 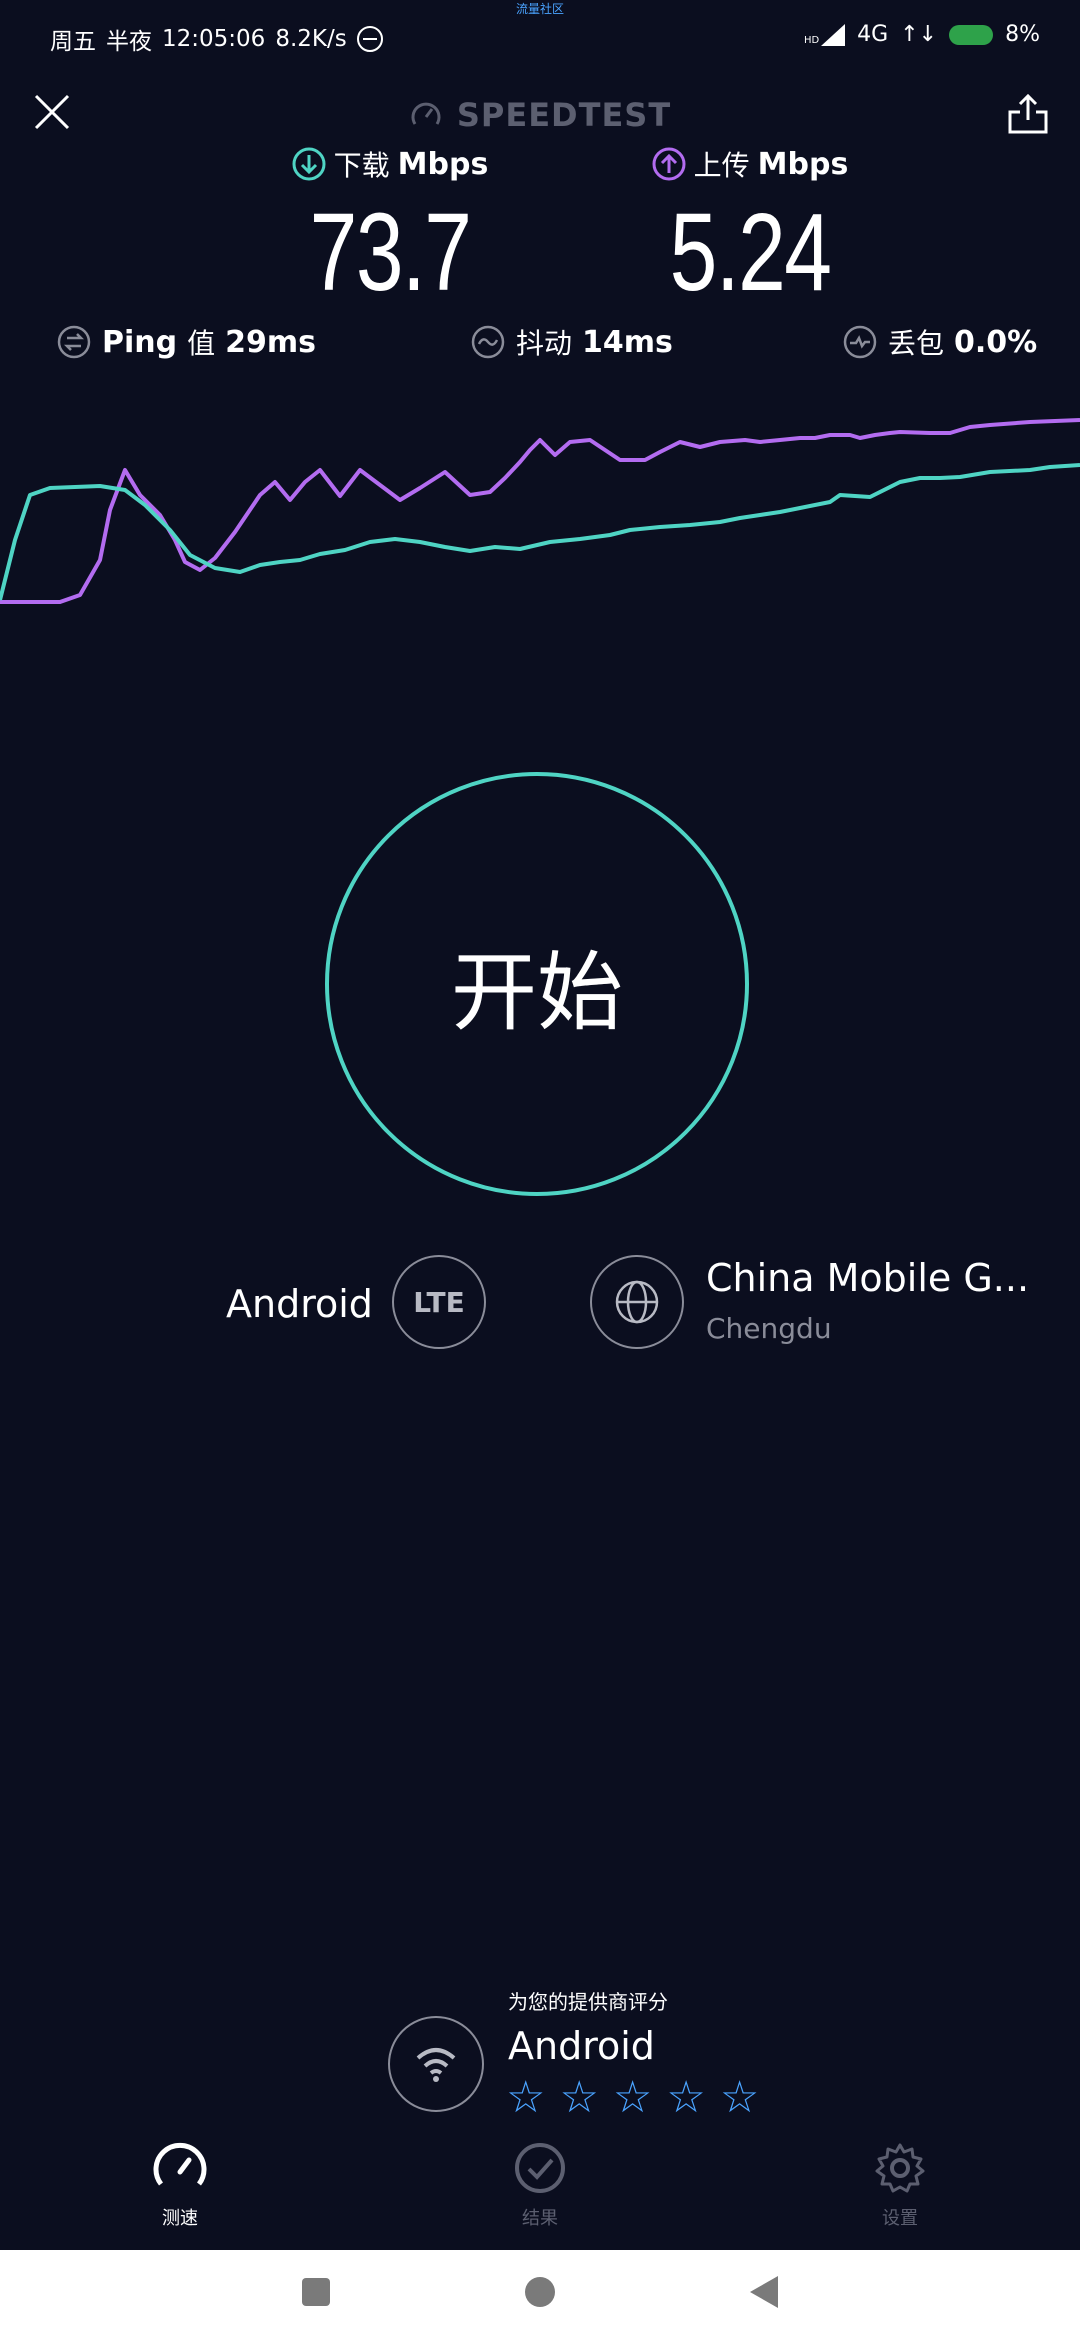 I want to click on upload-label: 上传, so click(x=721, y=165).